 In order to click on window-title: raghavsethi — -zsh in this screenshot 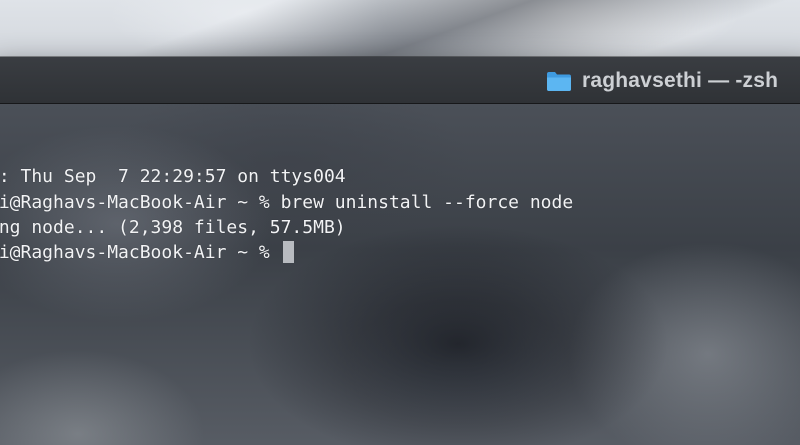, I will do `click(662, 81)`.